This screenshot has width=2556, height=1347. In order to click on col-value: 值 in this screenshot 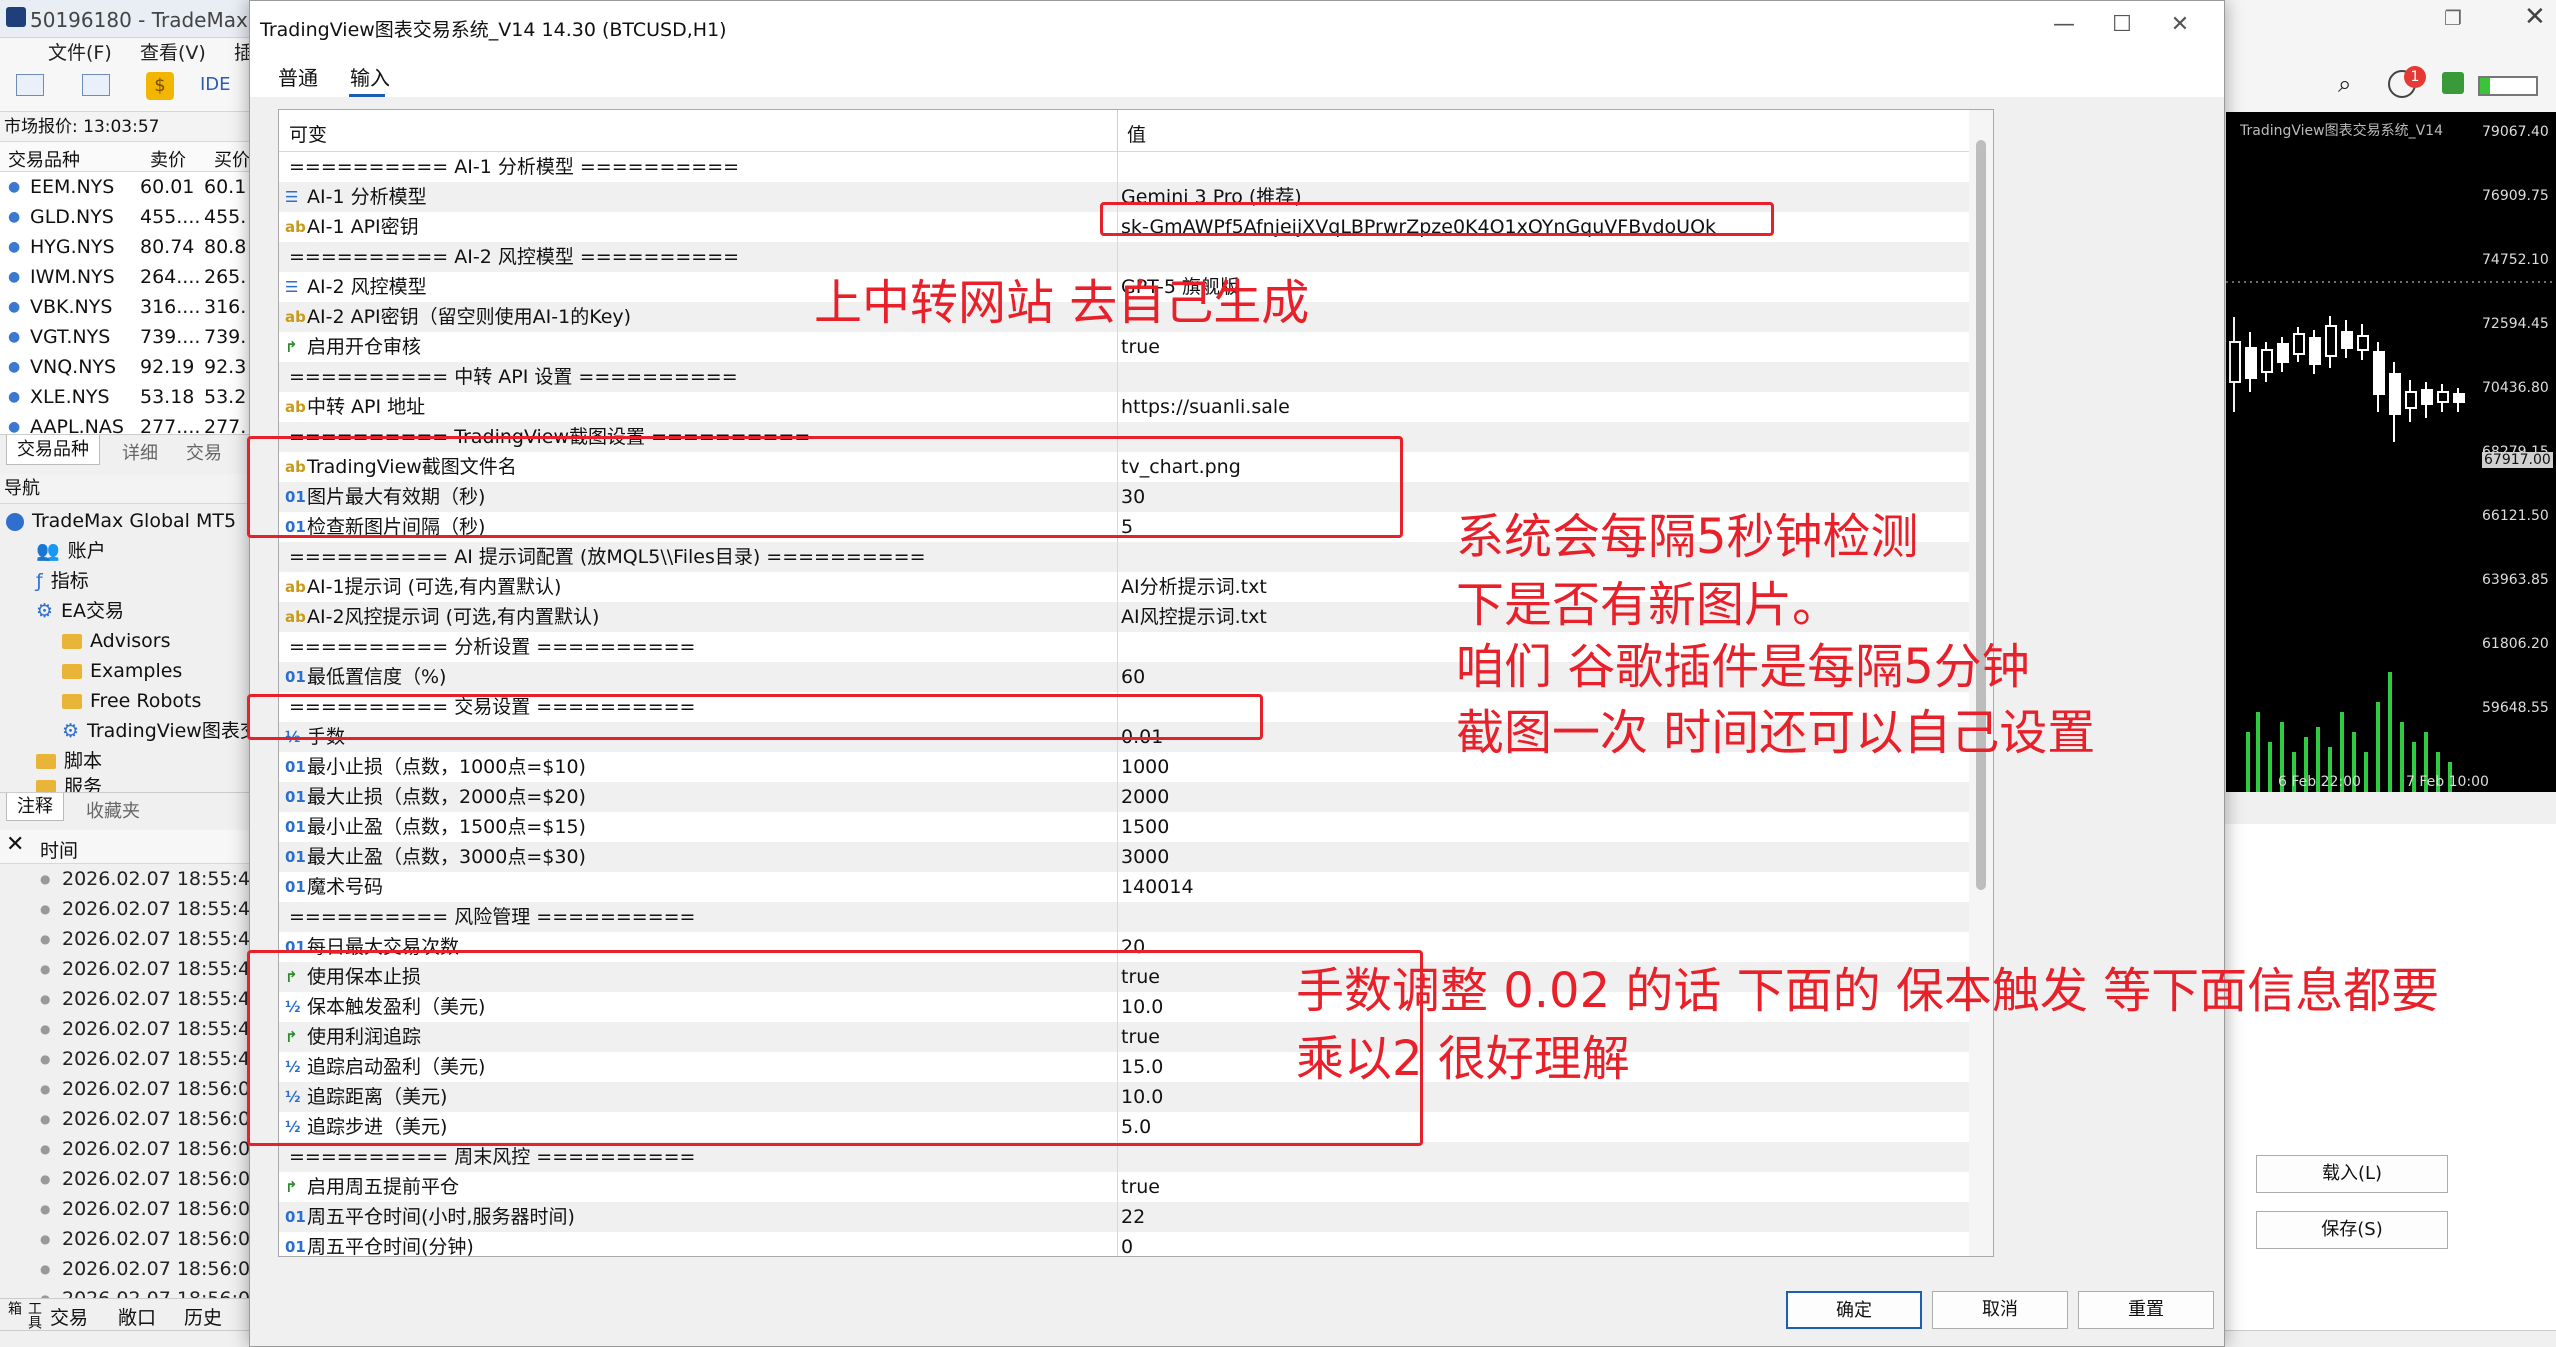, I will do `click(1136, 133)`.